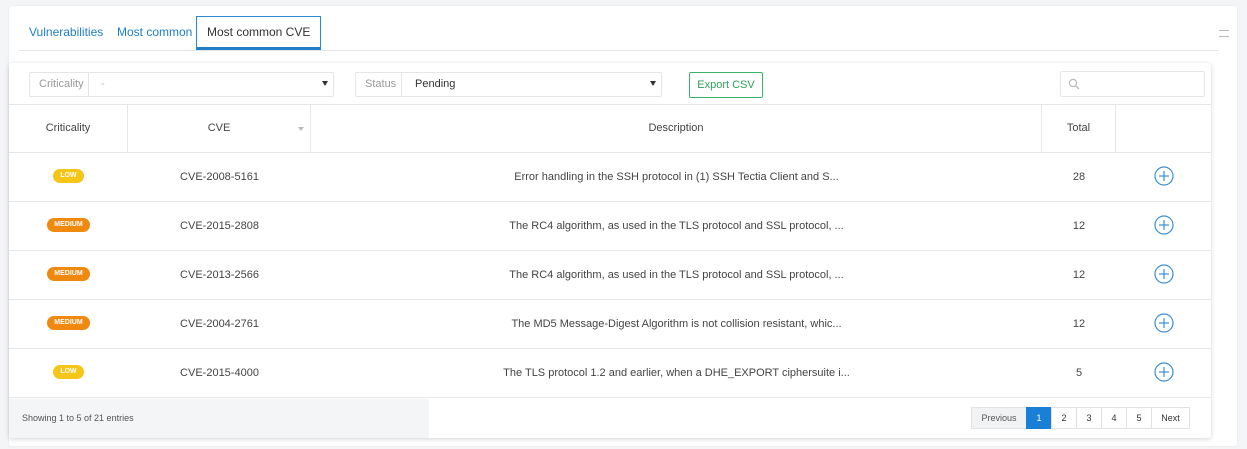  I want to click on cve-id-cell: CVE-2015-2808, so click(219, 226).